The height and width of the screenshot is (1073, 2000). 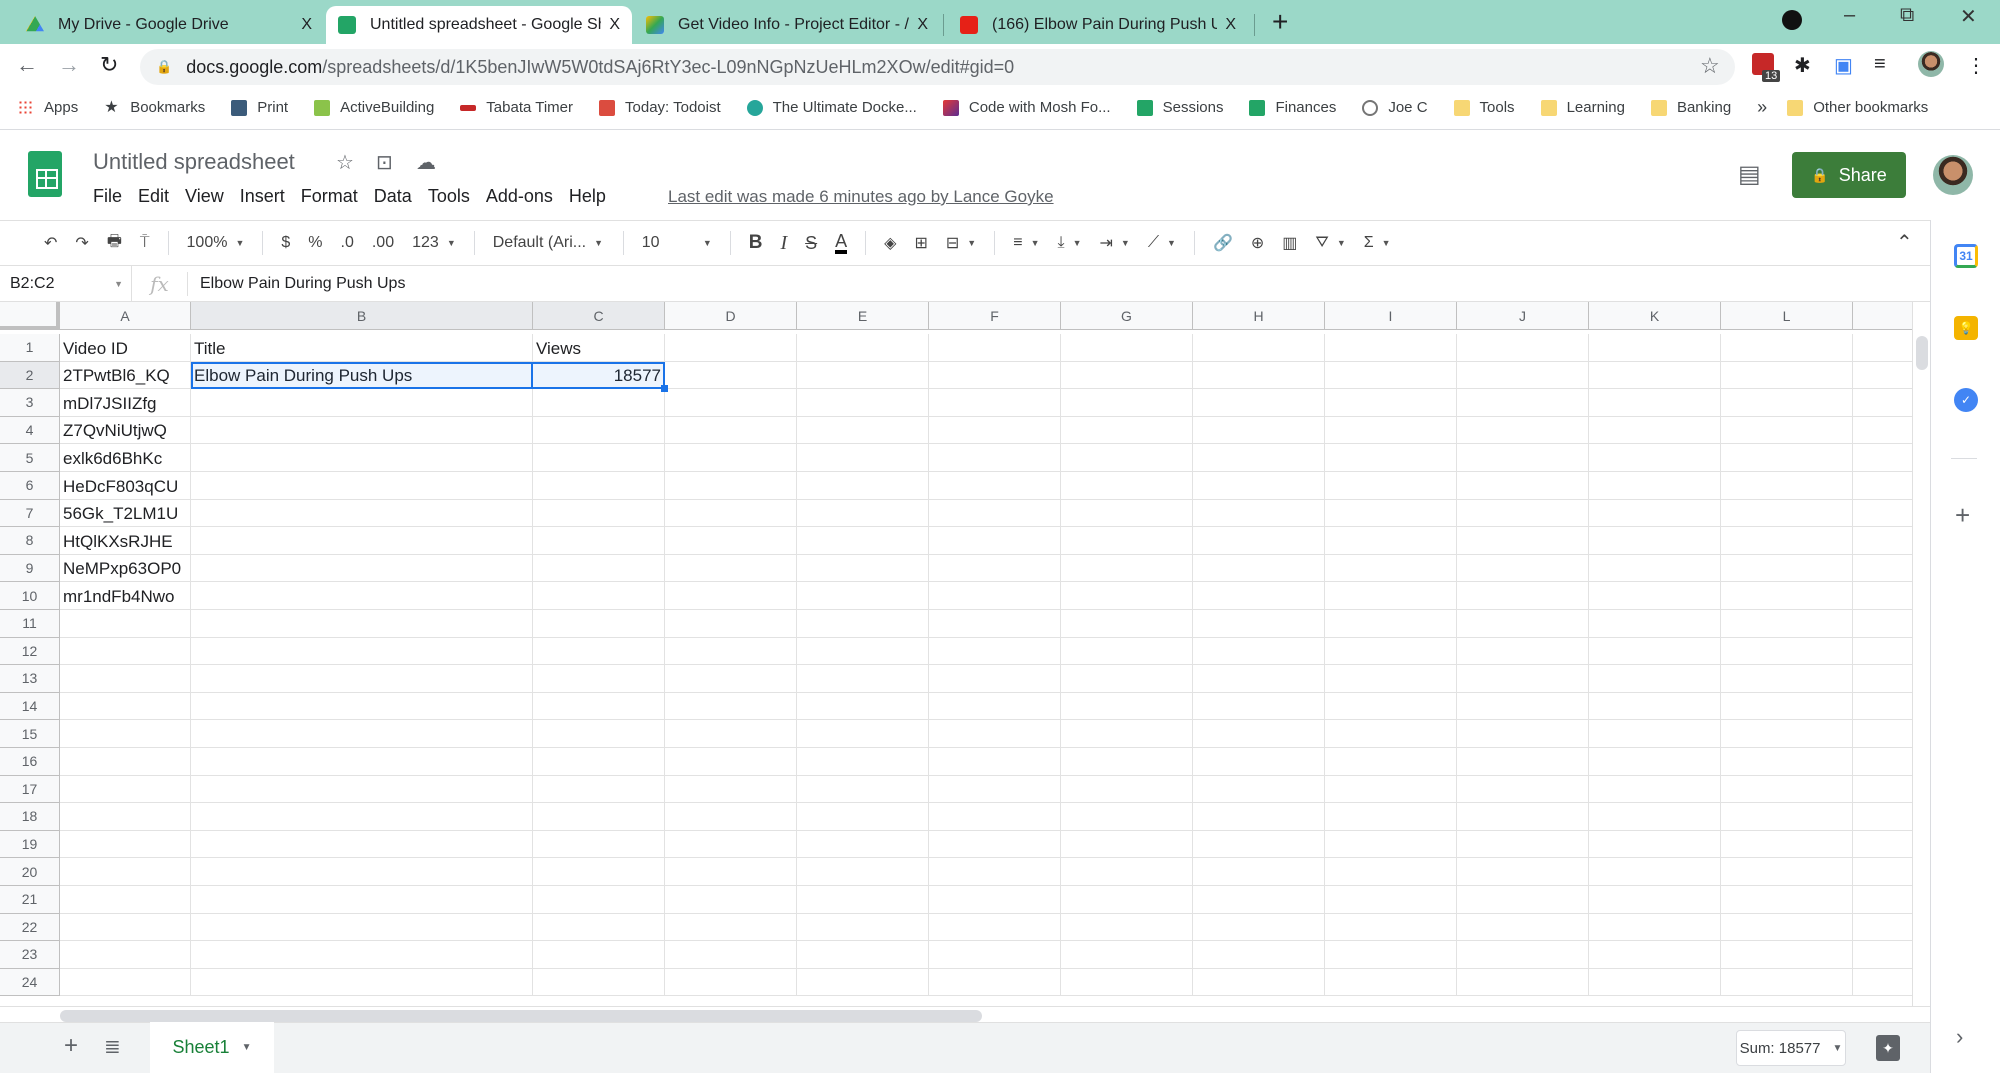 What do you see at coordinates (1391, 789) in the screenshot?
I see `cell-i17` at bounding box center [1391, 789].